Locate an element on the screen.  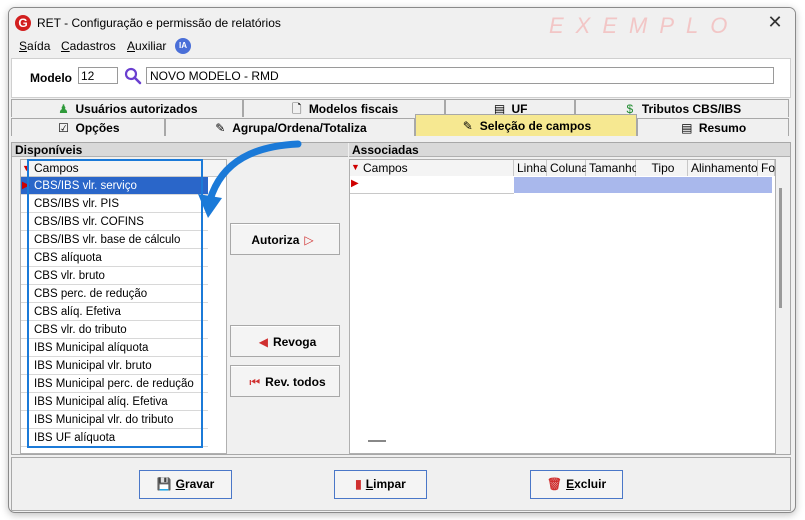
tab-usuarios-autorizados: ♟ Usuários autorizados is located at coordinates (127, 108).